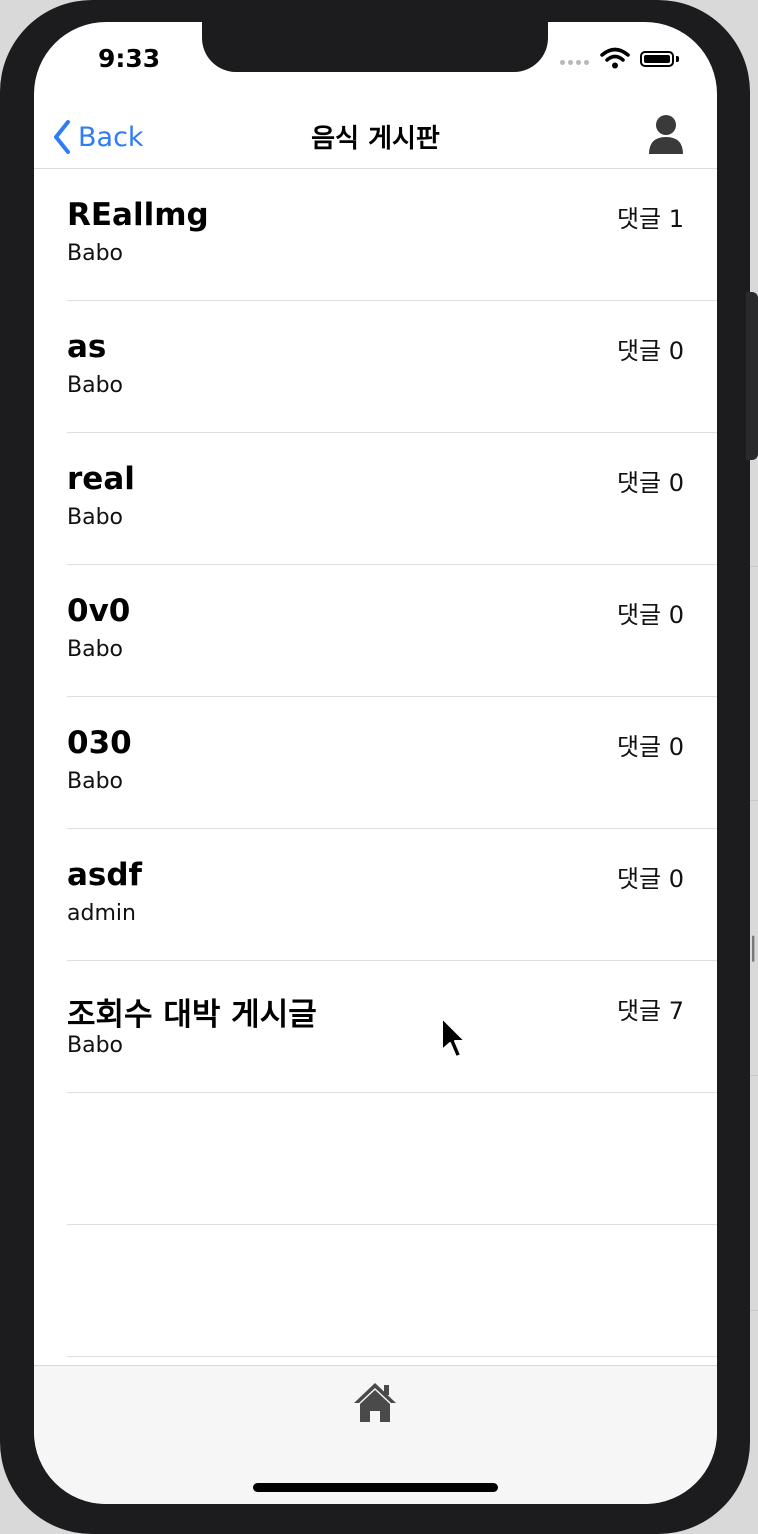 The width and height of the screenshot is (758, 1534). Describe the element at coordinates (375, 47) in the screenshot. I see `notch` at that location.